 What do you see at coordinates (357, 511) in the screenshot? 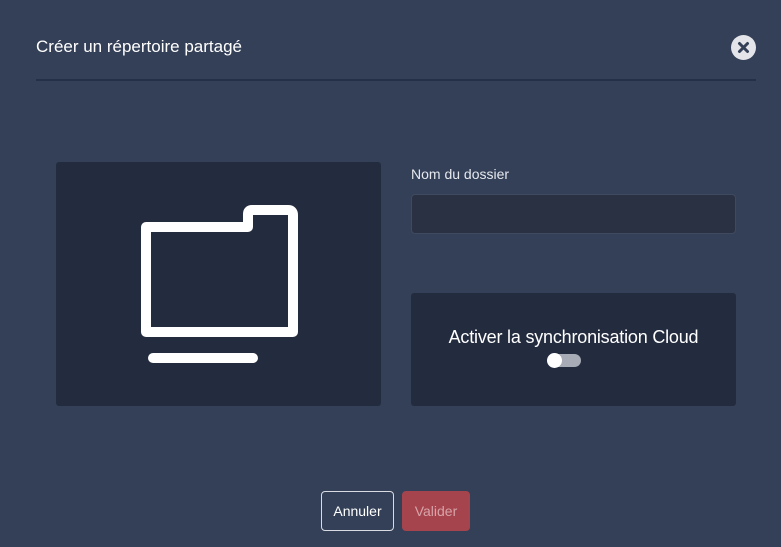
I see `cancel-button: Annuler` at bounding box center [357, 511].